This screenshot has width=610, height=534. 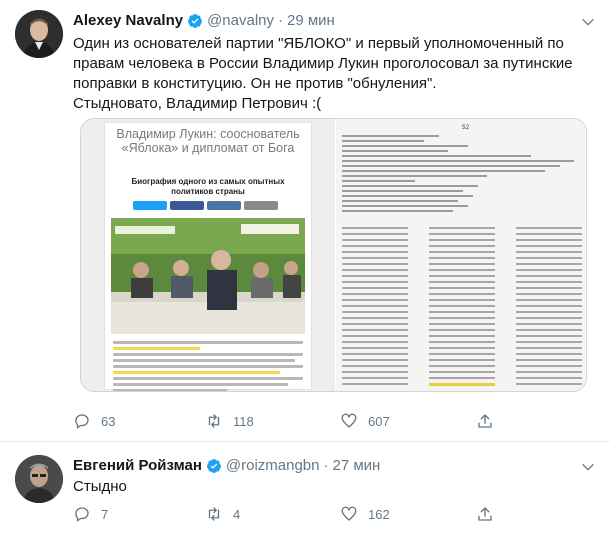 I want to click on like-button: 607, so click(x=365, y=421).